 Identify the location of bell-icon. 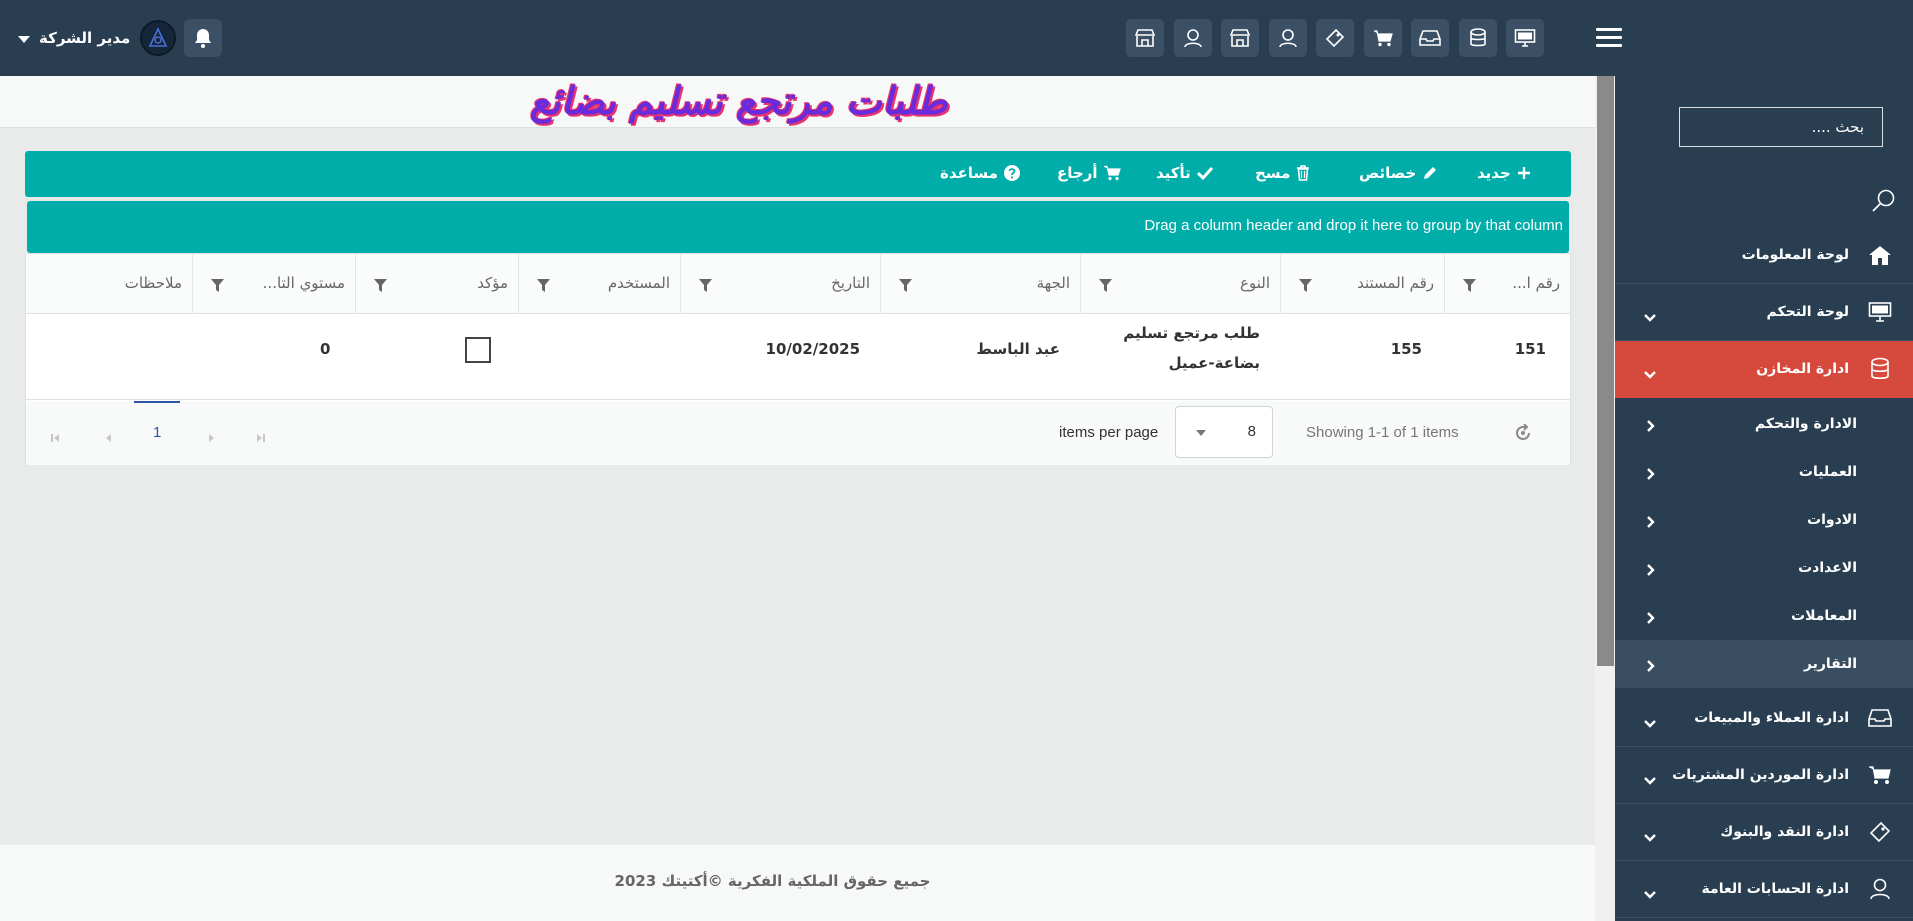
(203, 38).